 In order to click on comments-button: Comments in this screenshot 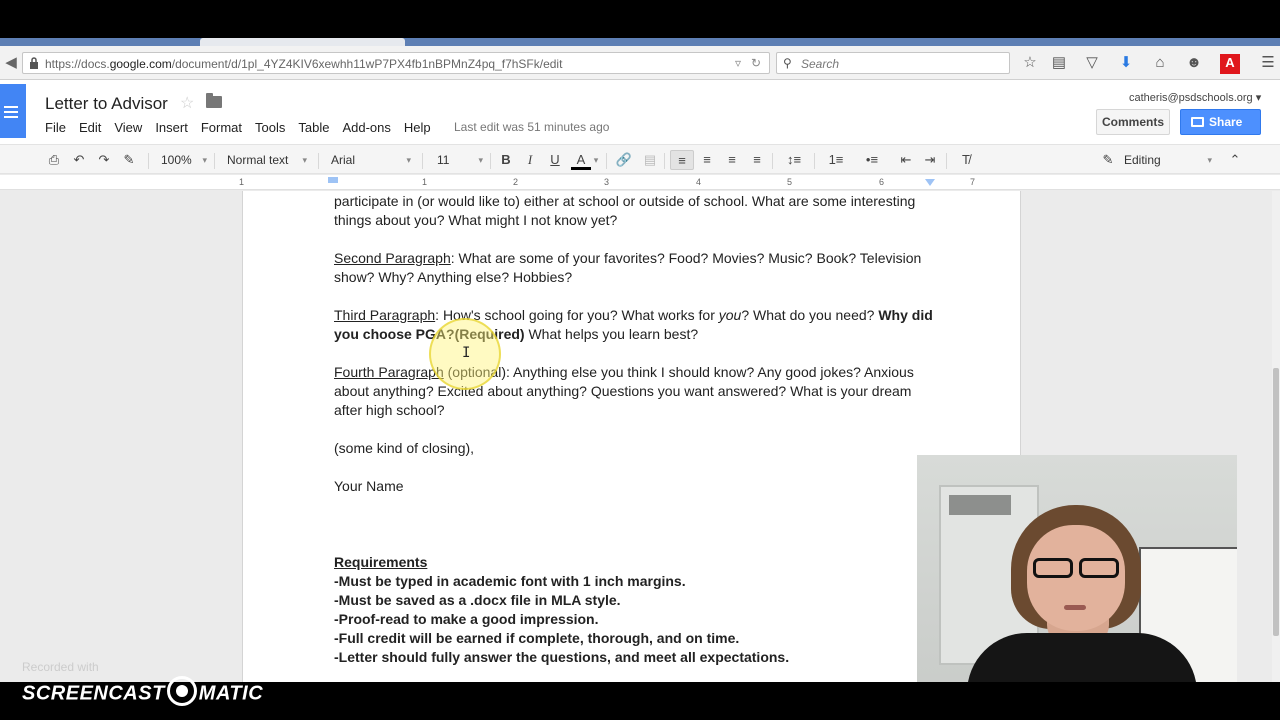, I will do `click(1133, 122)`.